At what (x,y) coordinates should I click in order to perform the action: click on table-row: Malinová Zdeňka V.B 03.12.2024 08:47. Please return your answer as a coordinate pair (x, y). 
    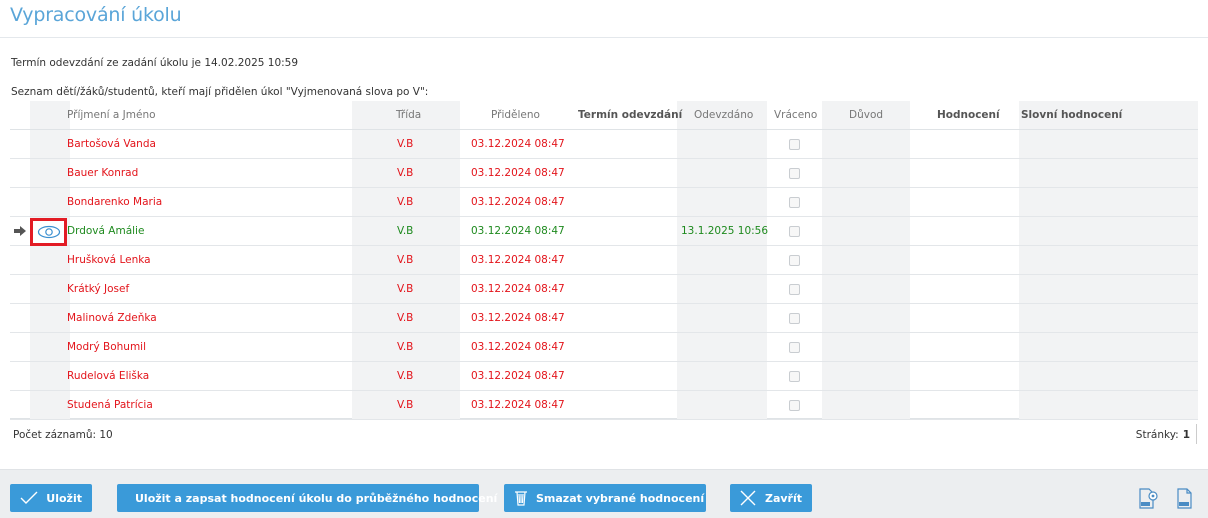
    Looking at the image, I should click on (604, 318).